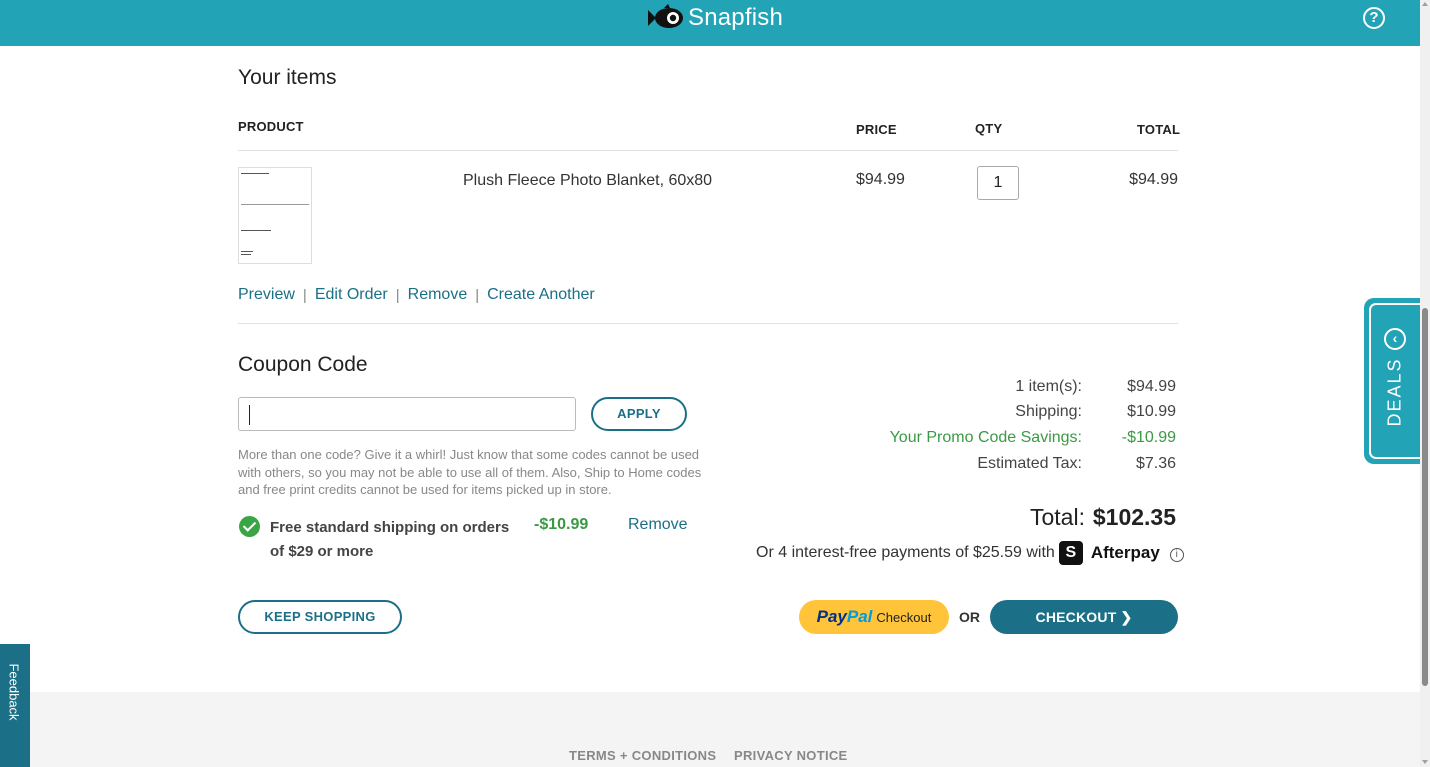 The width and height of the screenshot is (1430, 767). I want to click on product-thumbnail, so click(275, 215).